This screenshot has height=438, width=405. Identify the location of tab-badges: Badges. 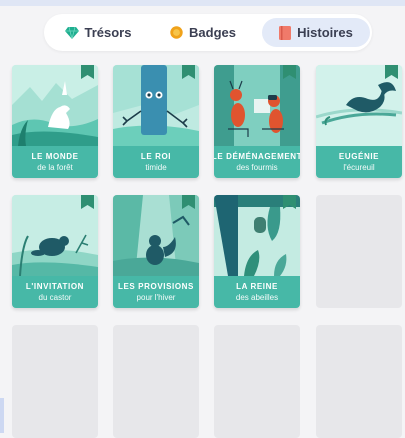
(203, 32).